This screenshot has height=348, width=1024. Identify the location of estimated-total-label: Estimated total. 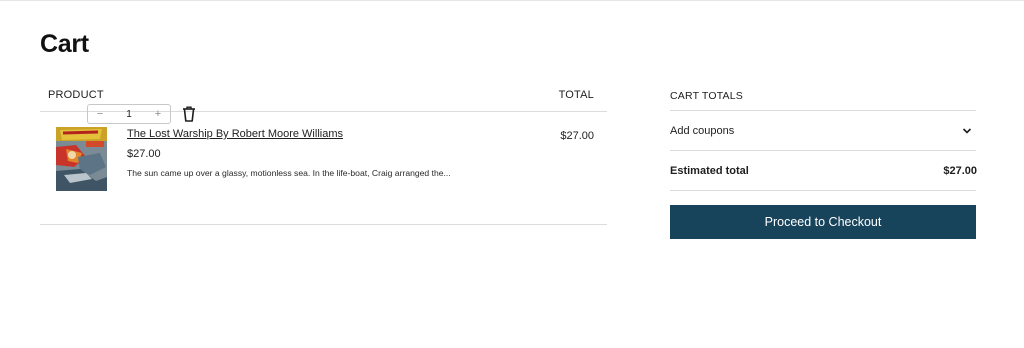
(709, 171).